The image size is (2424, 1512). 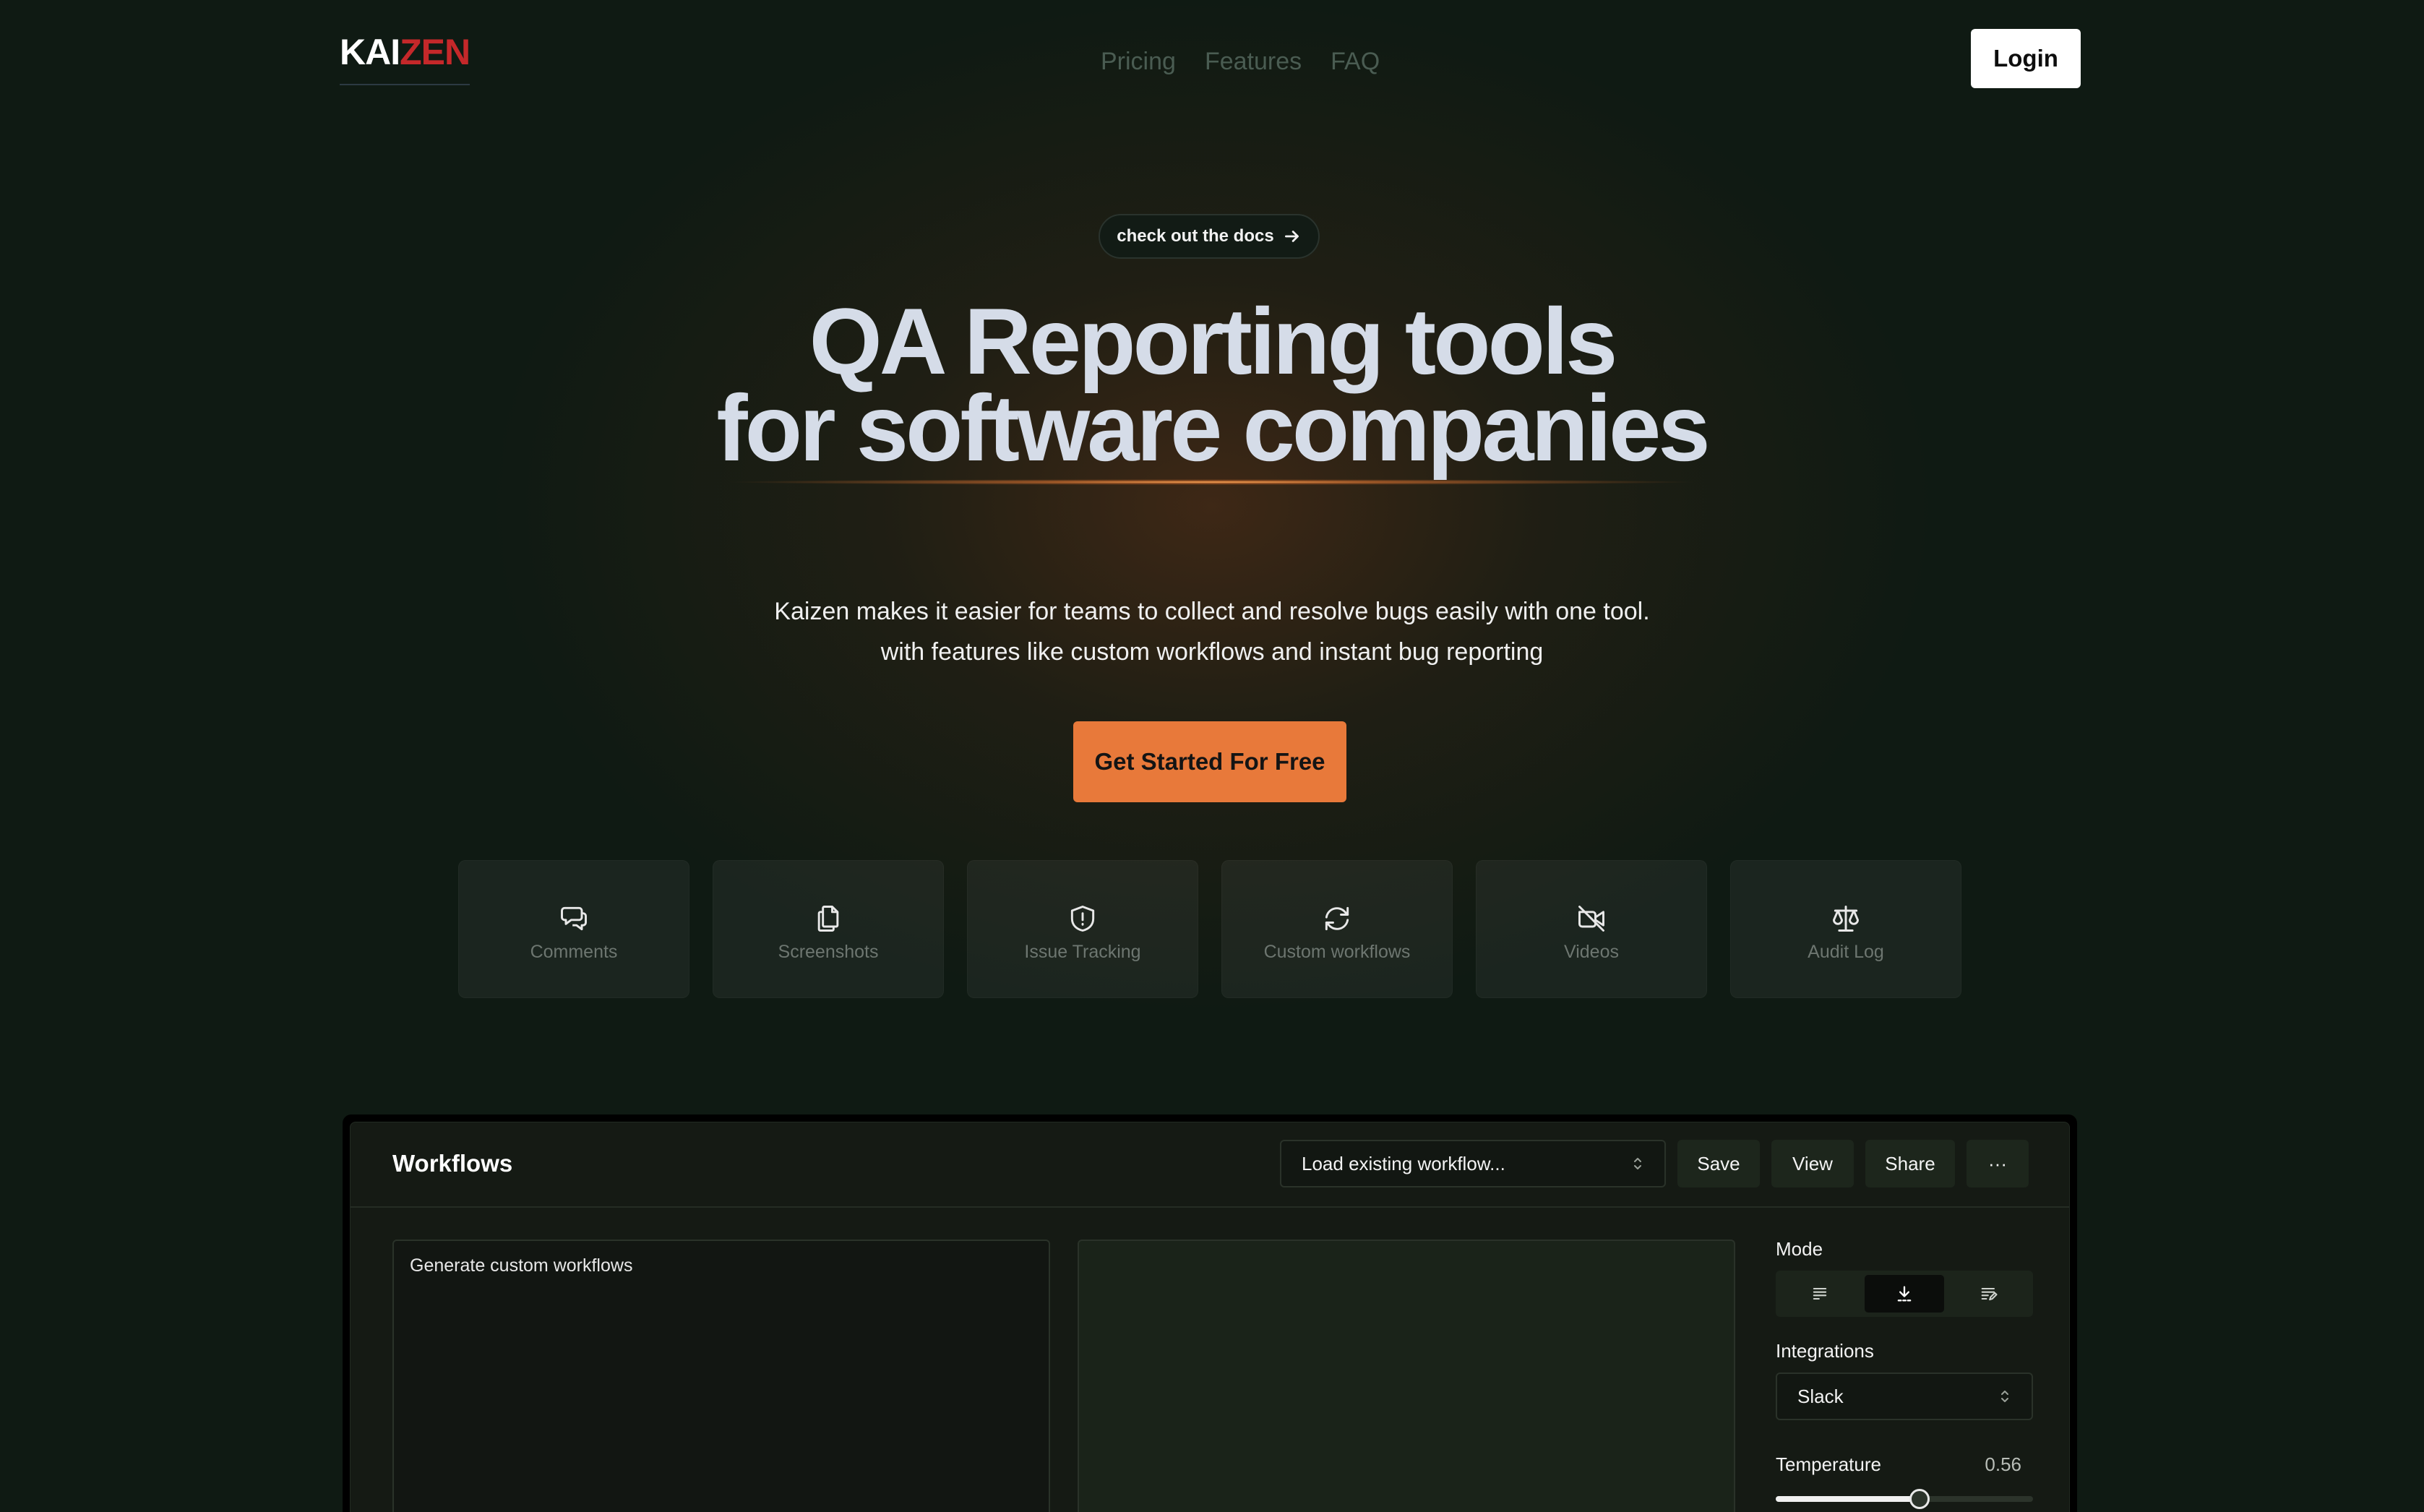 I want to click on integrations-label: Integrations, so click(x=1825, y=1351).